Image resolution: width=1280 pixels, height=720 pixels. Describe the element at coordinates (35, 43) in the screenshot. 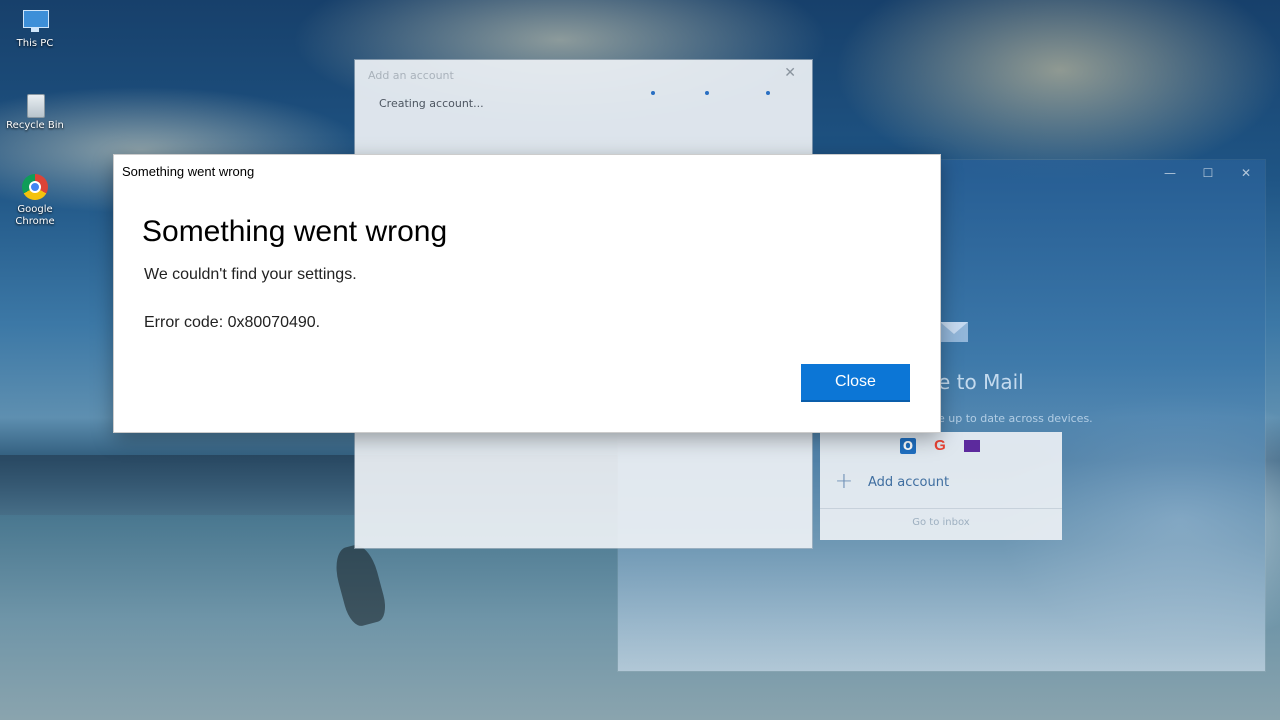

I see `desktop-icon-label: This PC` at that location.